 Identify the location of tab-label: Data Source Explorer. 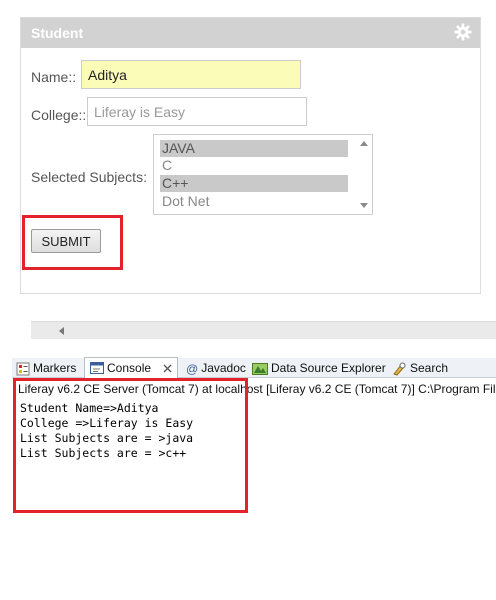
(328, 368).